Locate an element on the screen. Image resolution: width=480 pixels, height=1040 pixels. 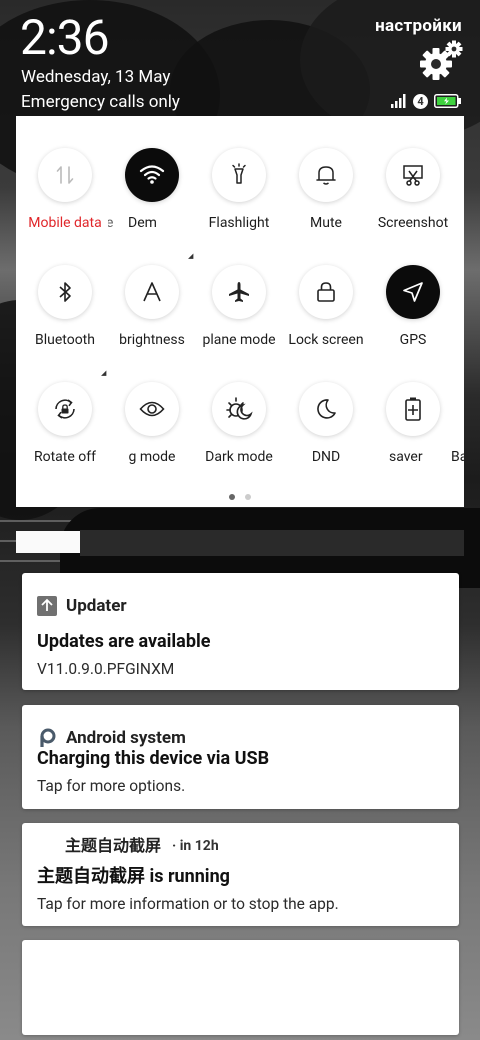
page-indicator is located at coordinates (240, 497).